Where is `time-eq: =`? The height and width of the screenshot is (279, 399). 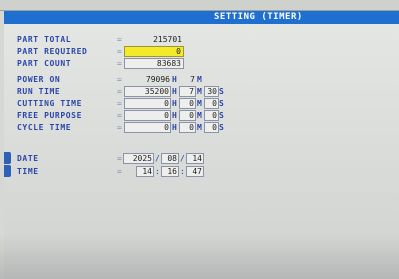
time-eq: = is located at coordinates (119, 171).